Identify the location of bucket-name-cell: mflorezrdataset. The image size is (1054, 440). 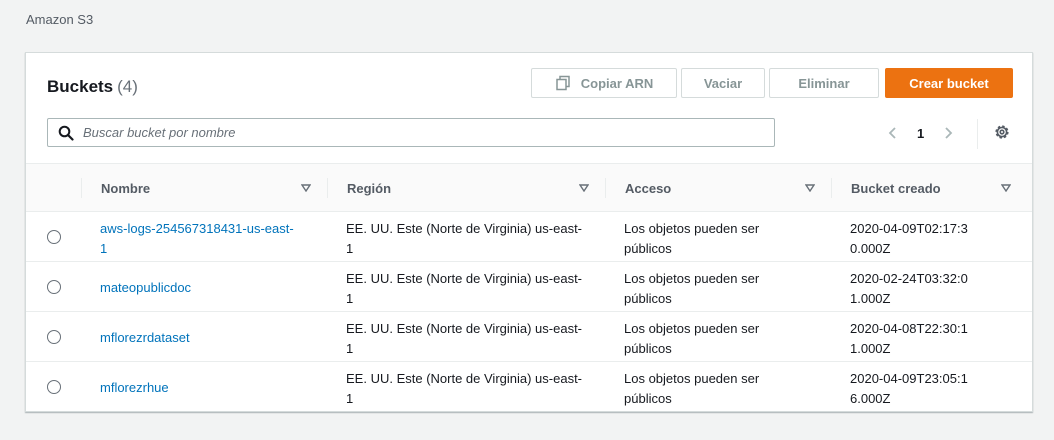
(200, 338).